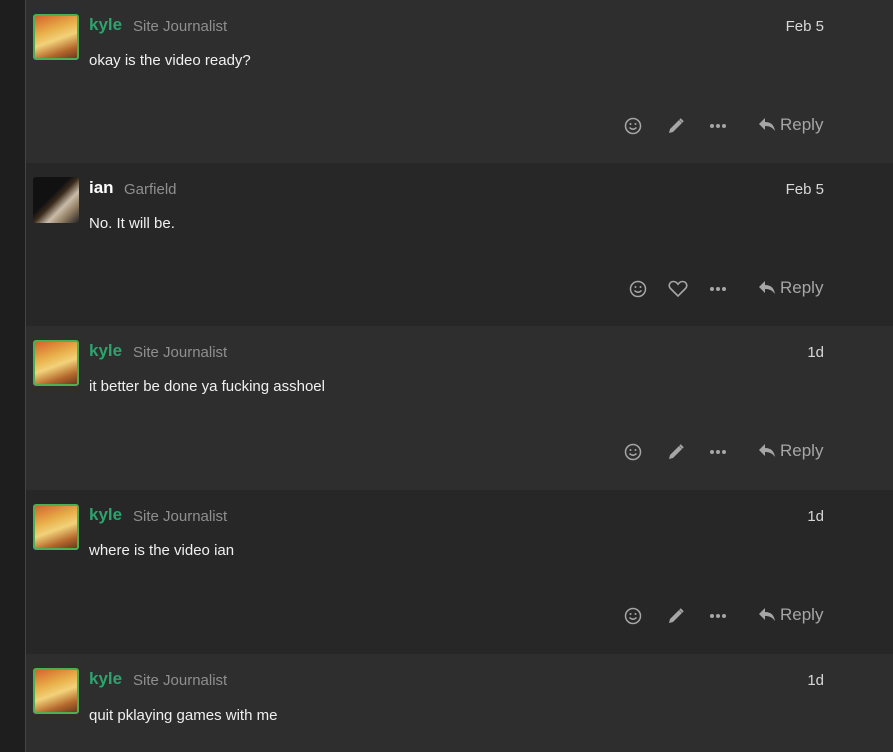 Image resolution: width=893 pixels, height=752 pixels. I want to click on post-body: No. It will be., so click(132, 223).